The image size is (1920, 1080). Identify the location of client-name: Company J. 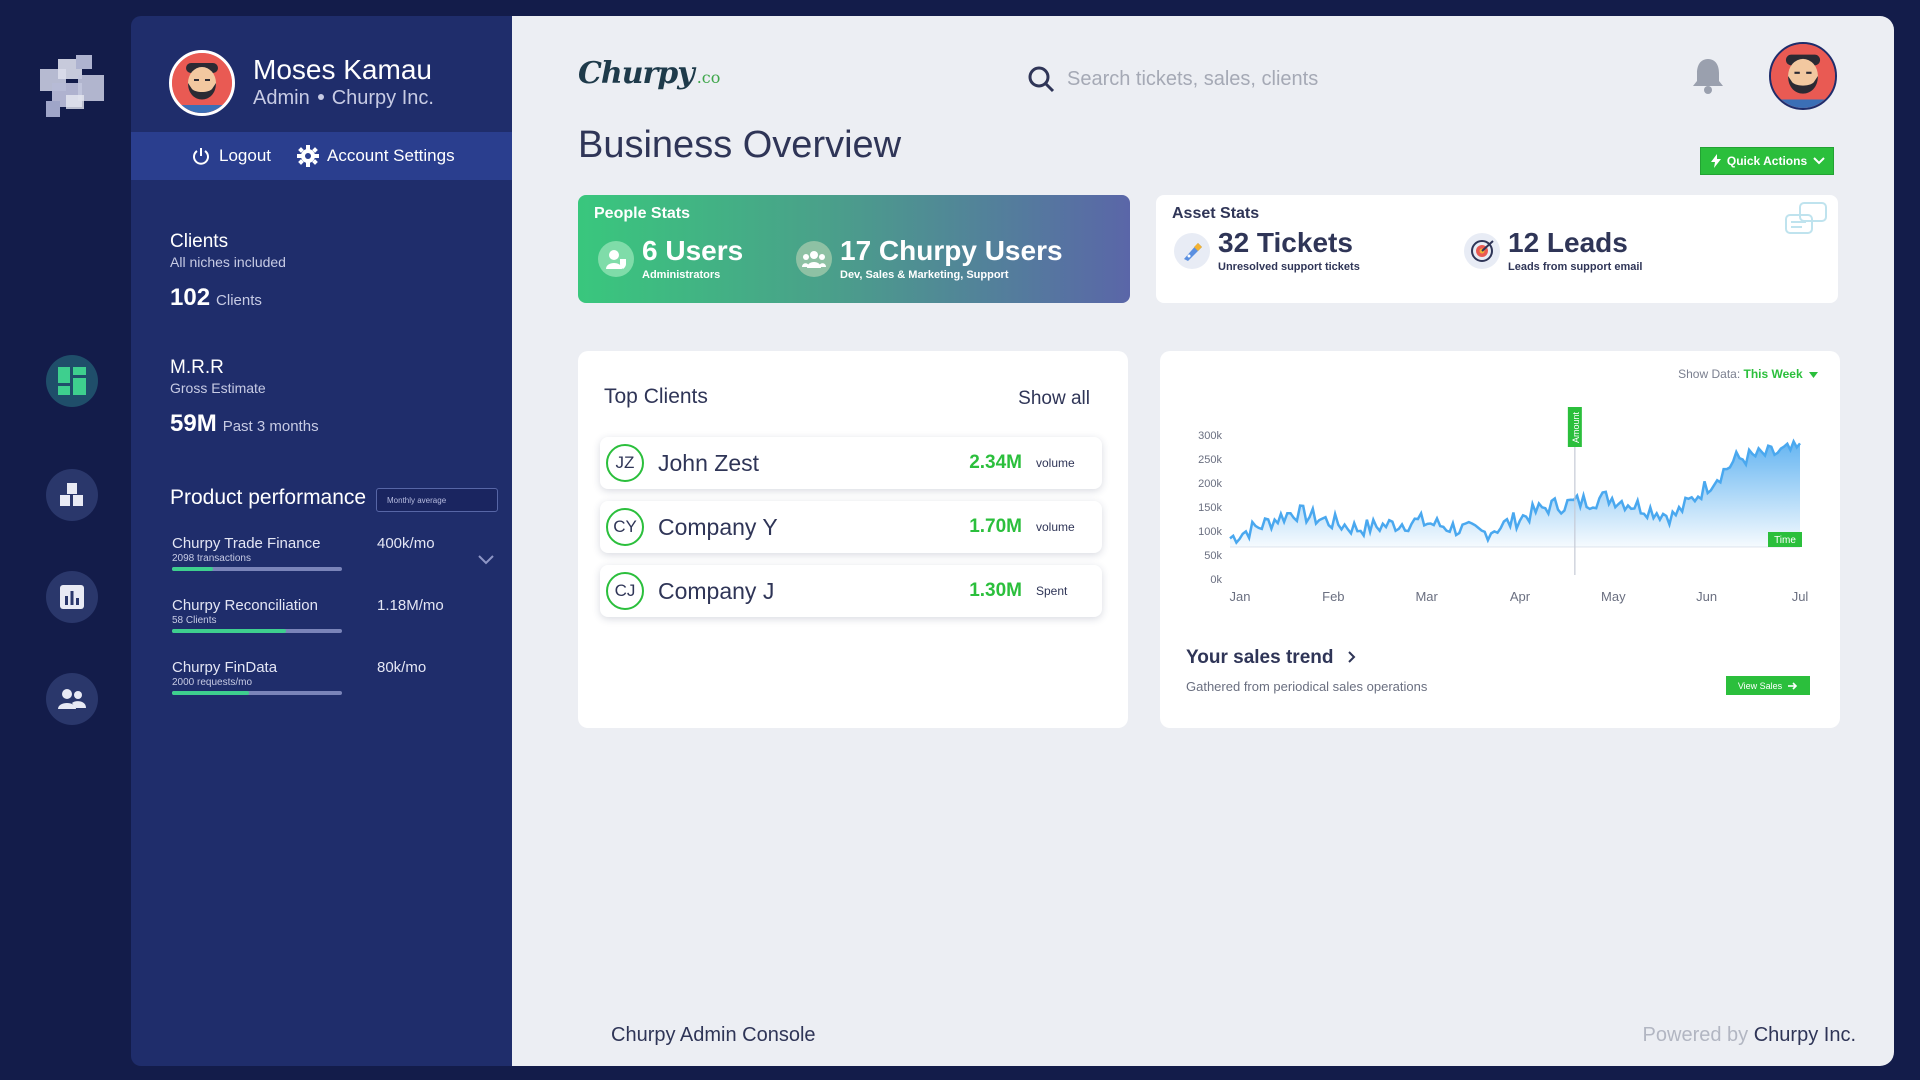
(716, 590).